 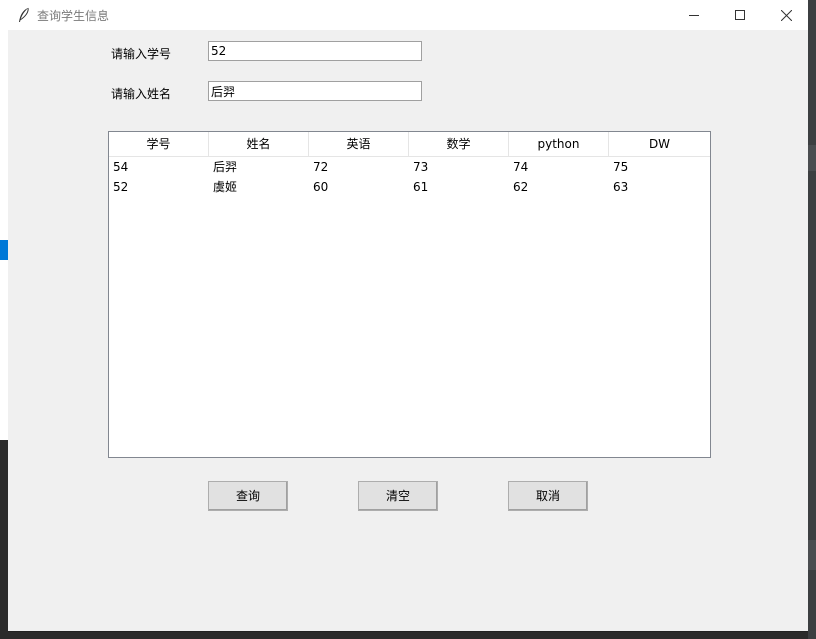 What do you see at coordinates (621, 167) in the screenshot?
I see `cell-dw: 75` at bounding box center [621, 167].